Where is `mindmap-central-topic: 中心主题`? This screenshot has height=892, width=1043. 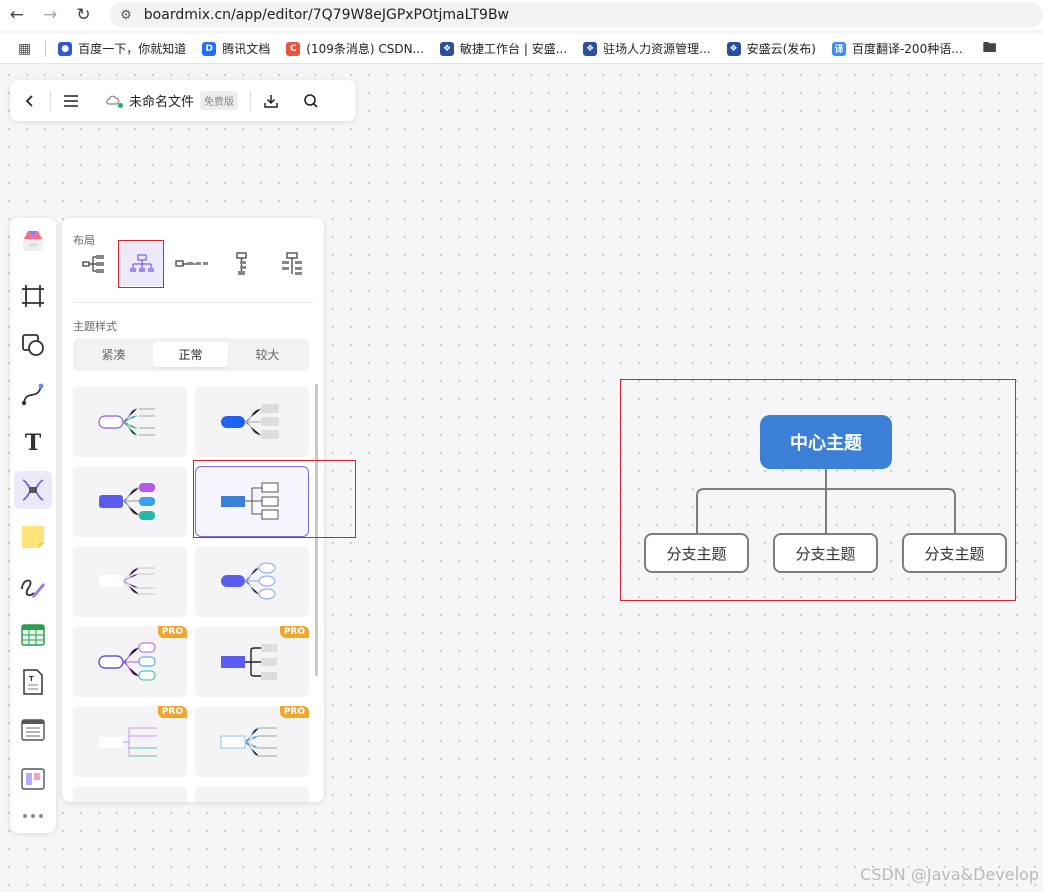
mindmap-central-topic: 中心主题 is located at coordinates (826, 442).